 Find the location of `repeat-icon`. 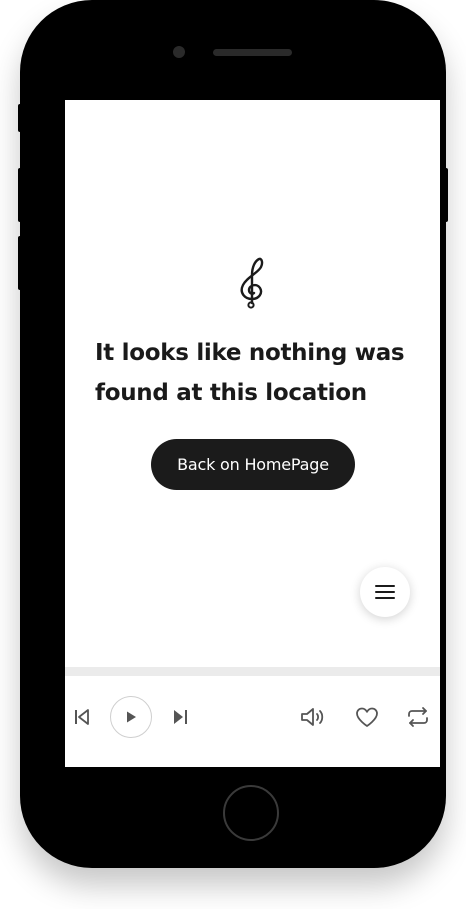

repeat-icon is located at coordinates (418, 717).